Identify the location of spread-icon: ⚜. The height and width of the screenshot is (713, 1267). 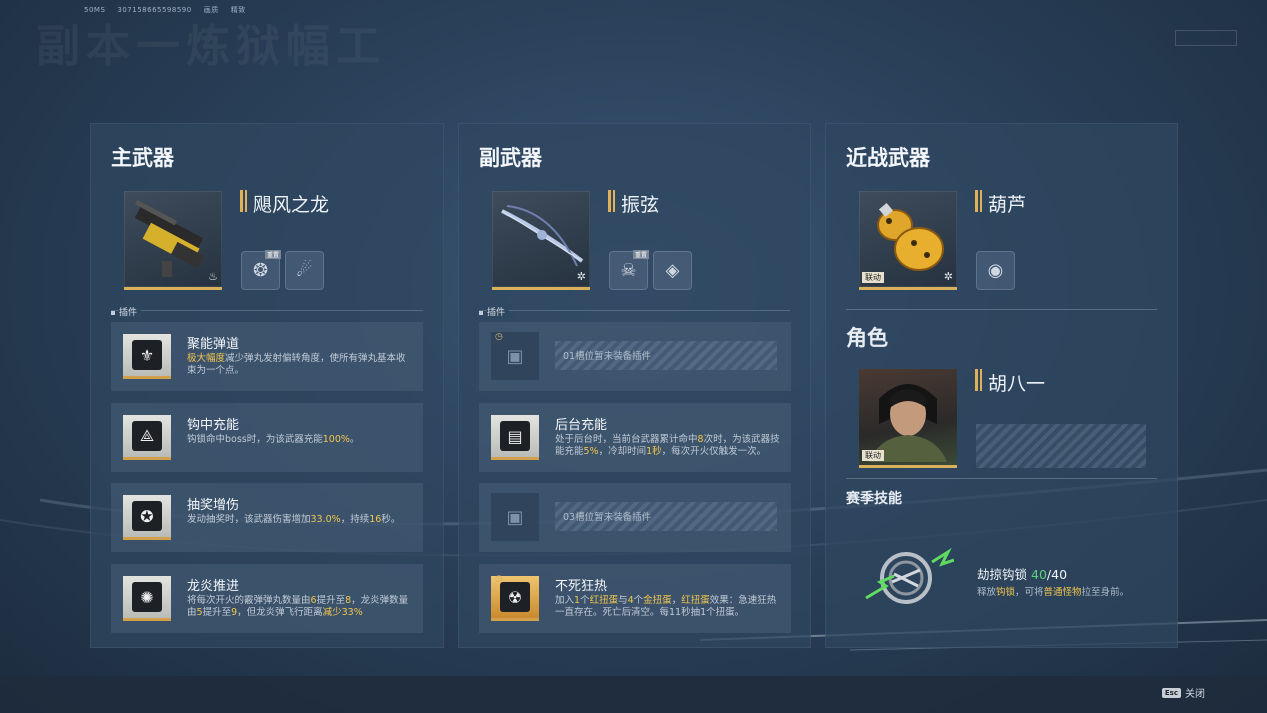
(147, 356).